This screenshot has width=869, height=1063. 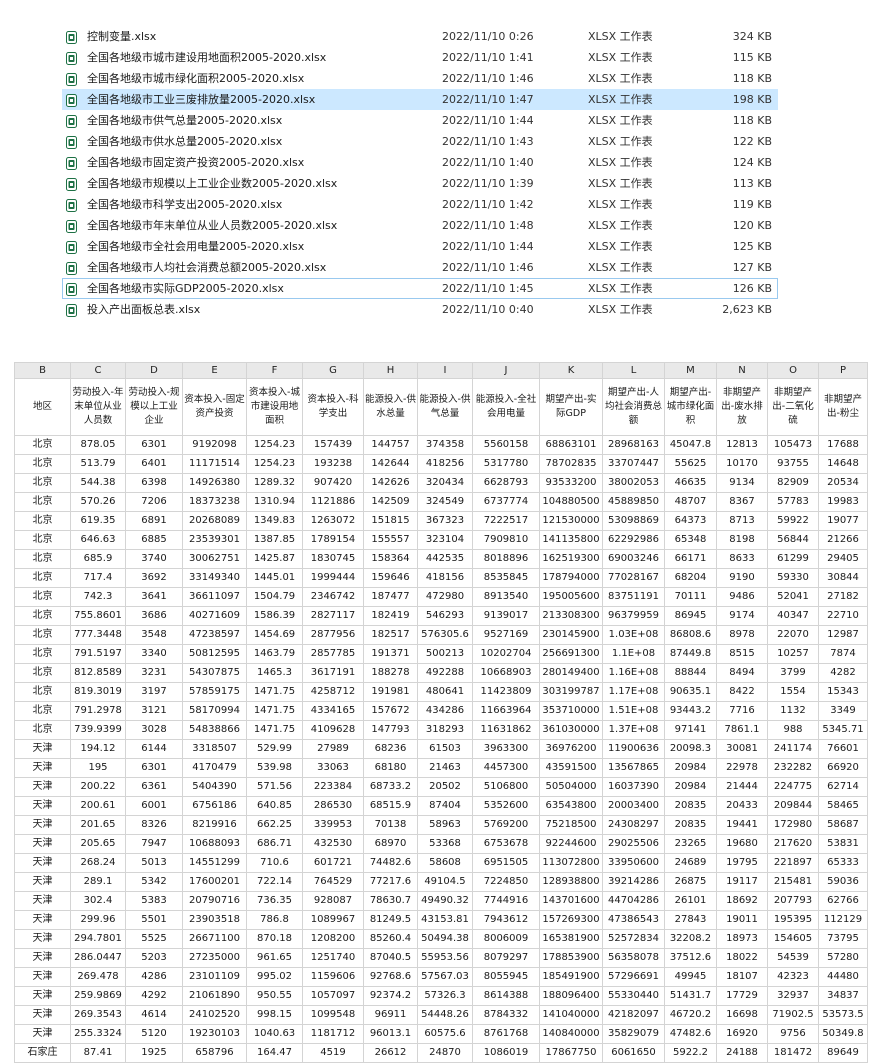 What do you see at coordinates (633, 996) in the screenshot?
I see `value-cell: 55330440` at bounding box center [633, 996].